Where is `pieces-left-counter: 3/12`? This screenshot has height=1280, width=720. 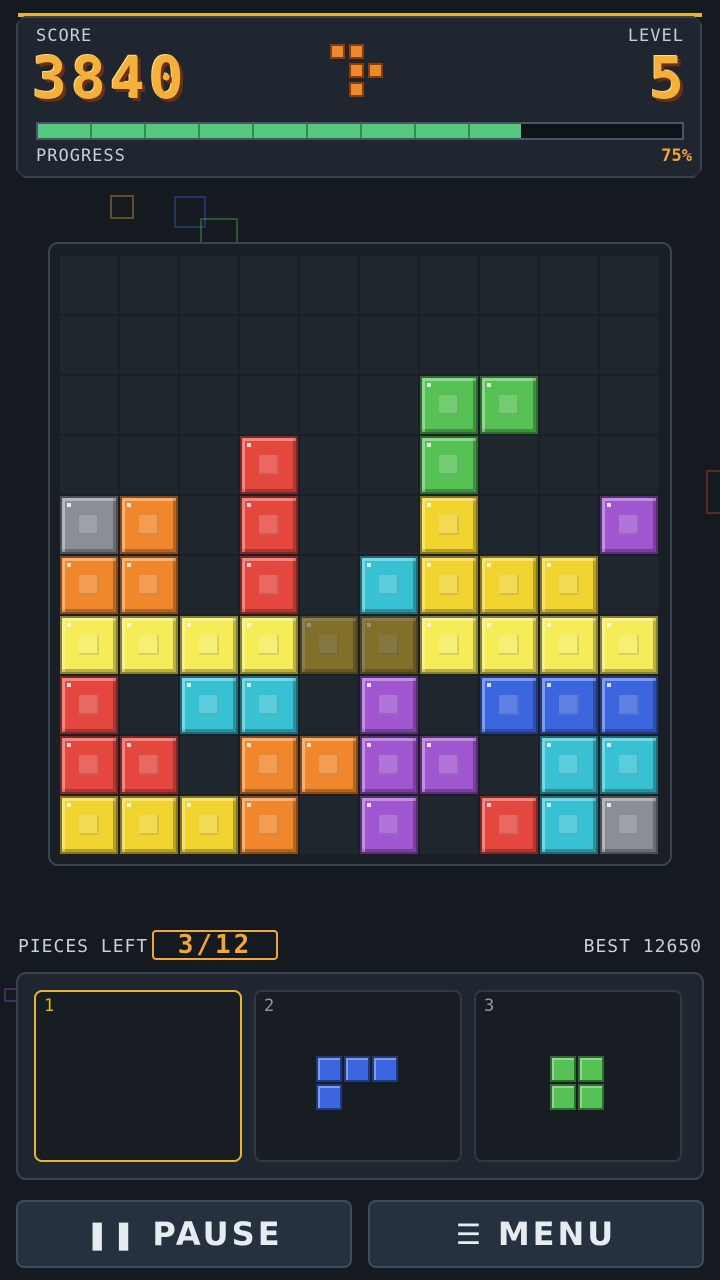 pieces-left-counter: 3/12 is located at coordinates (215, 945).